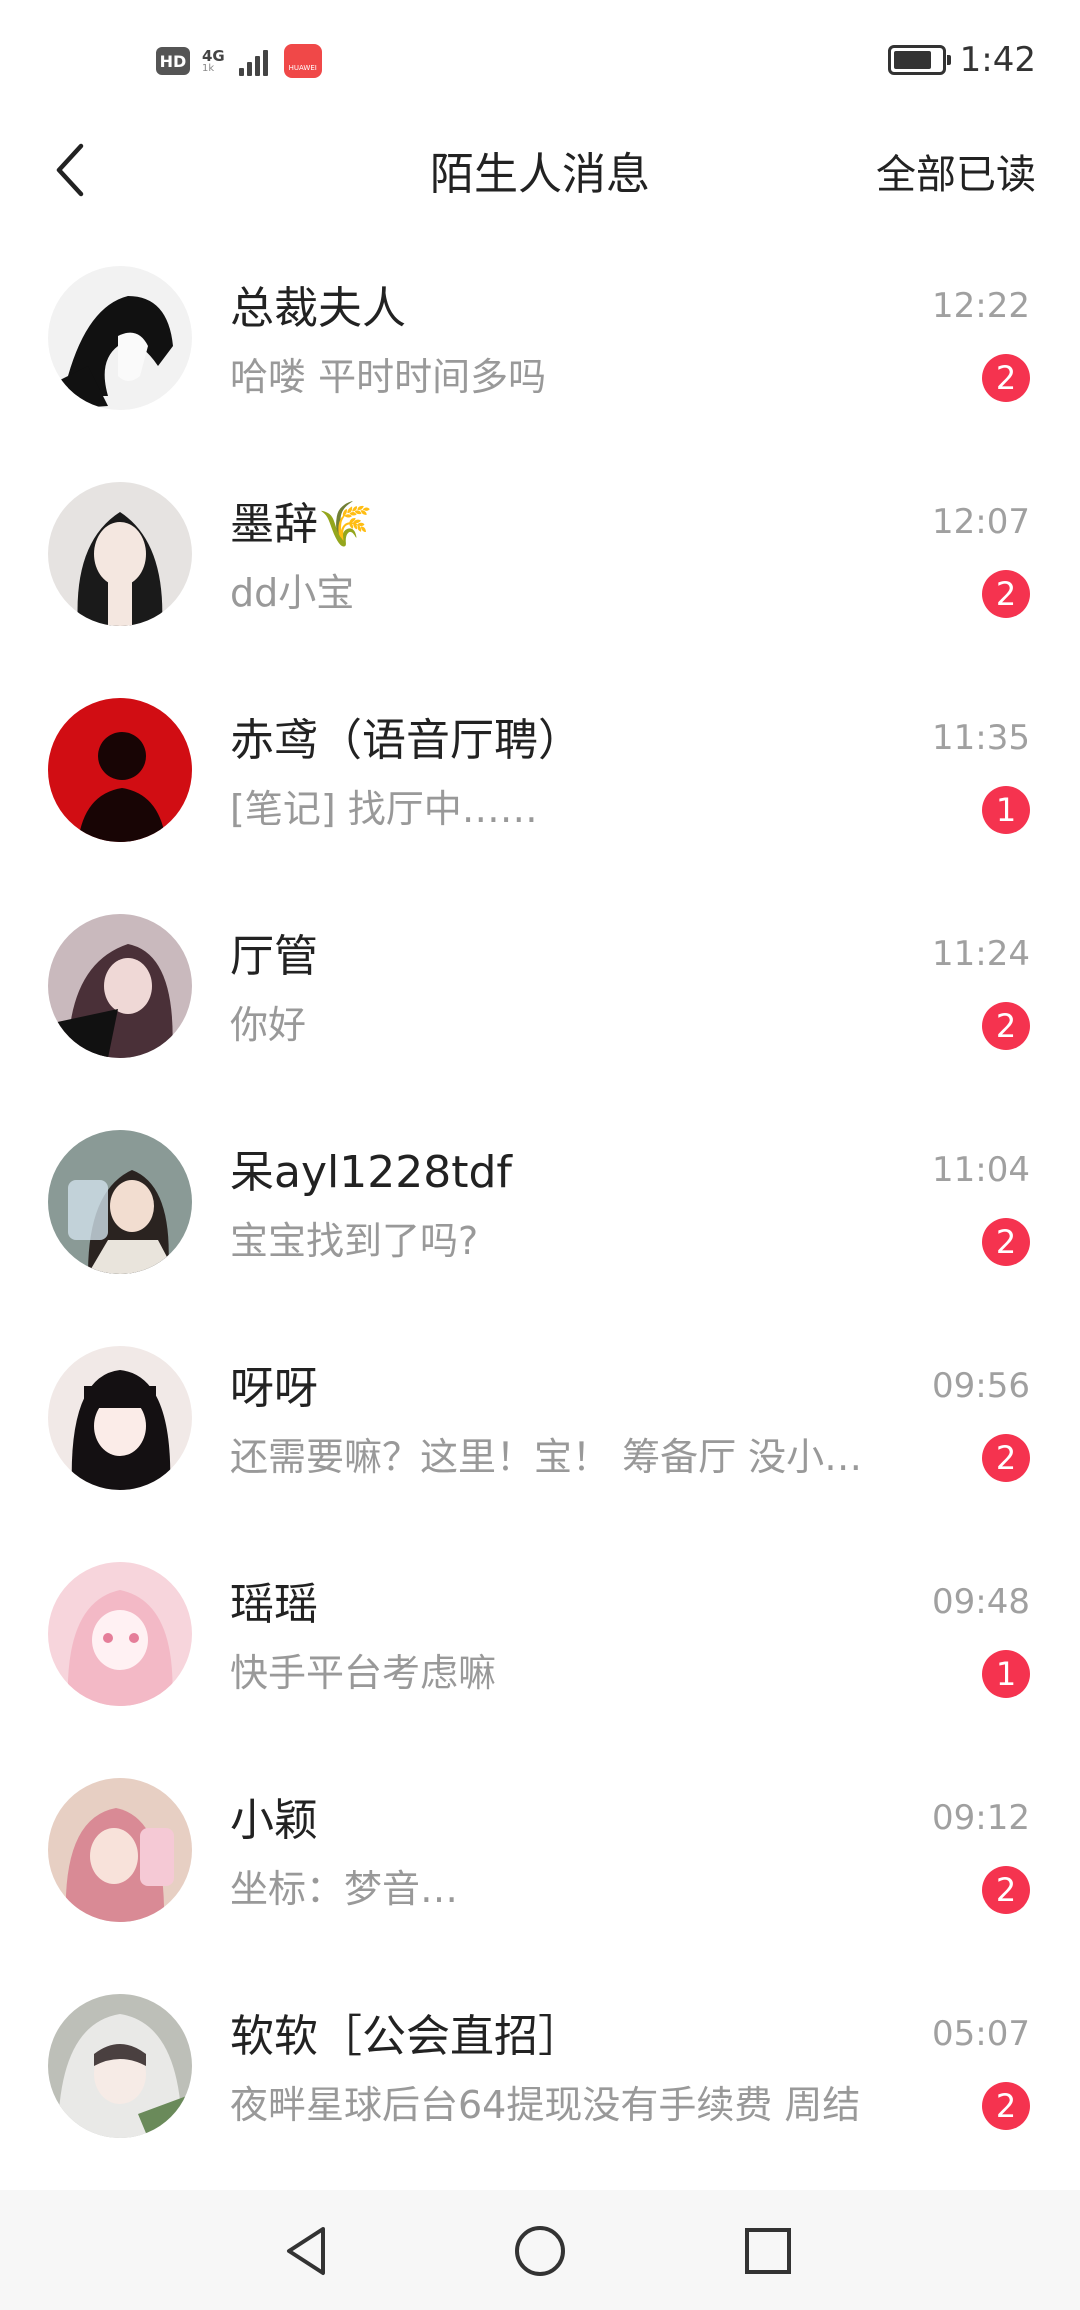 The image size is (1080, 2310). Describe the element at coordinates (371, 1172) in the screenshot. I see `contact-name: 呆ayl1228tdf` at that location.